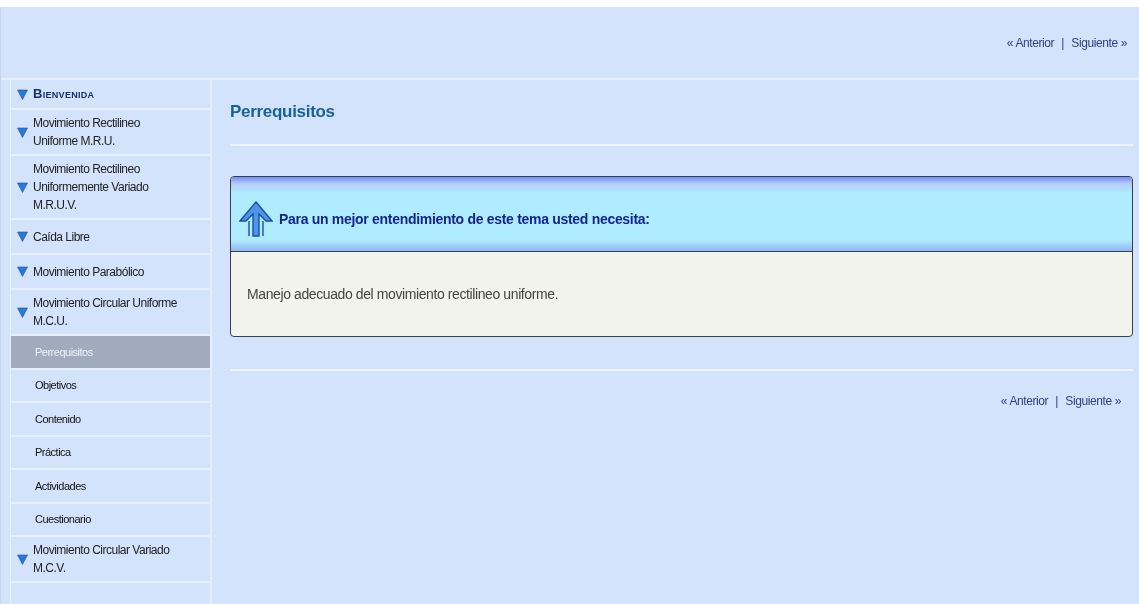  Describe the element at coordinates (403, 294) in the screenshot. I see `panel-text: Manejo adecuado del movimiento rectilineo uniforme.` at that location.